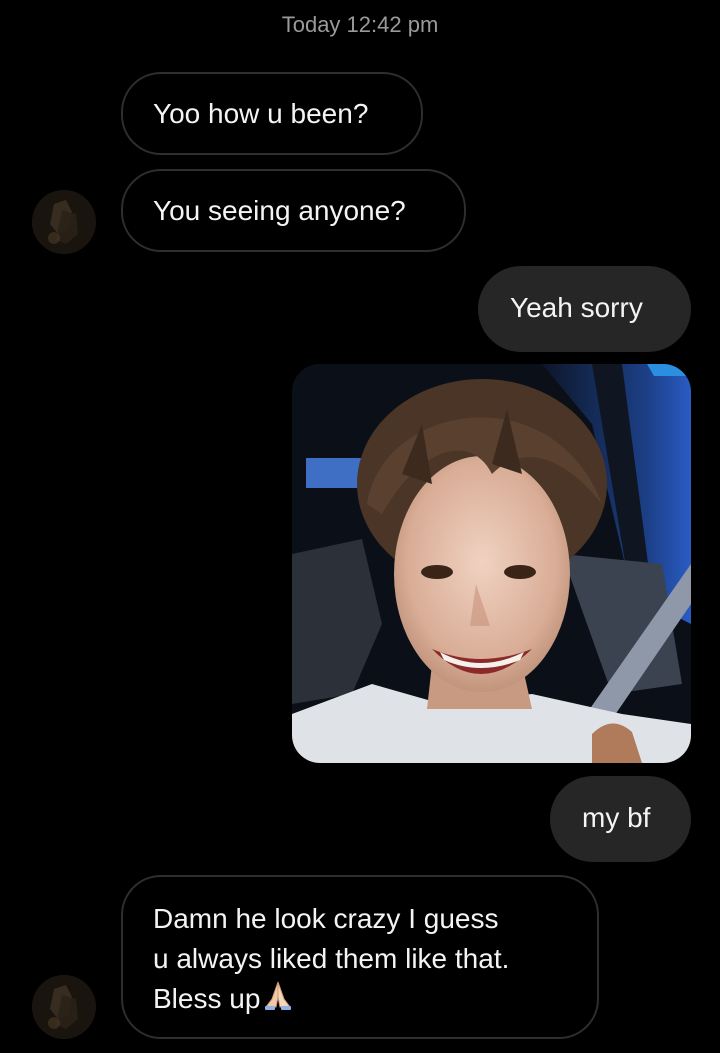 The image size is (720, 1053). I want to click on message-line: Bless up, so click(360, 1000).